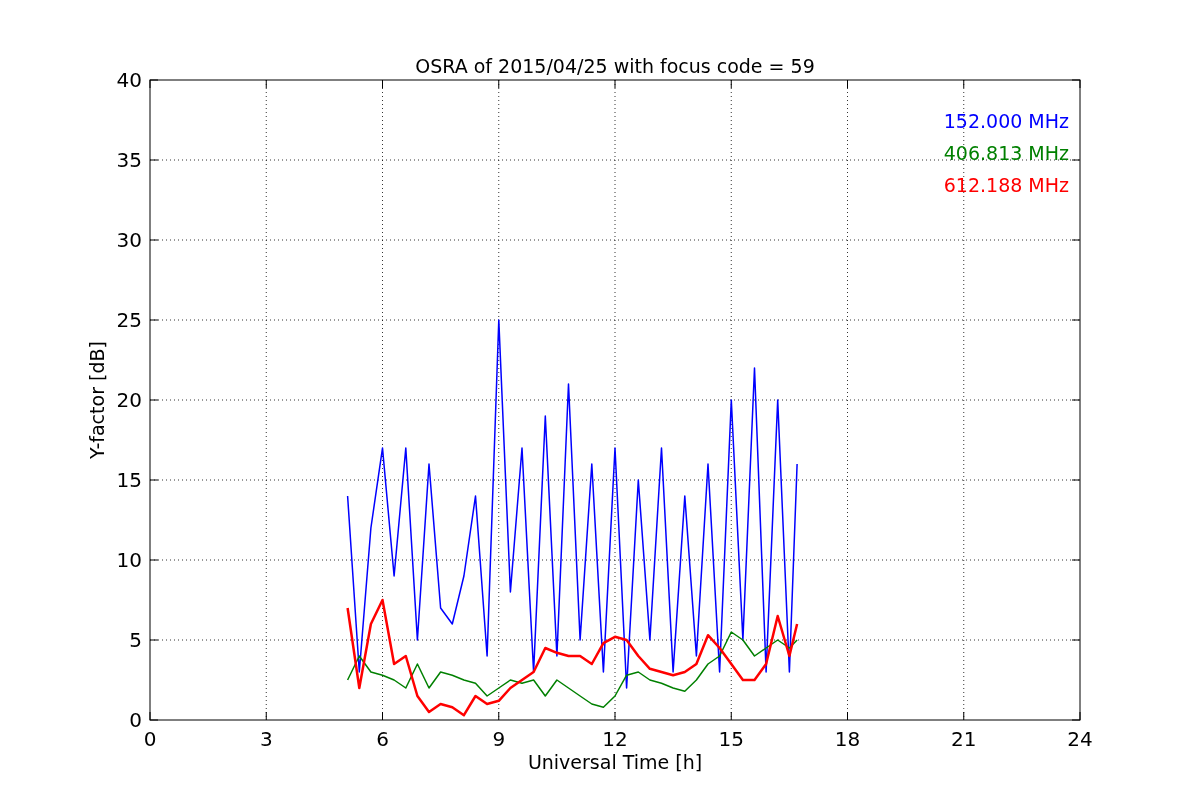  I want to click on x-tick-label: 9, so click(499, 739).